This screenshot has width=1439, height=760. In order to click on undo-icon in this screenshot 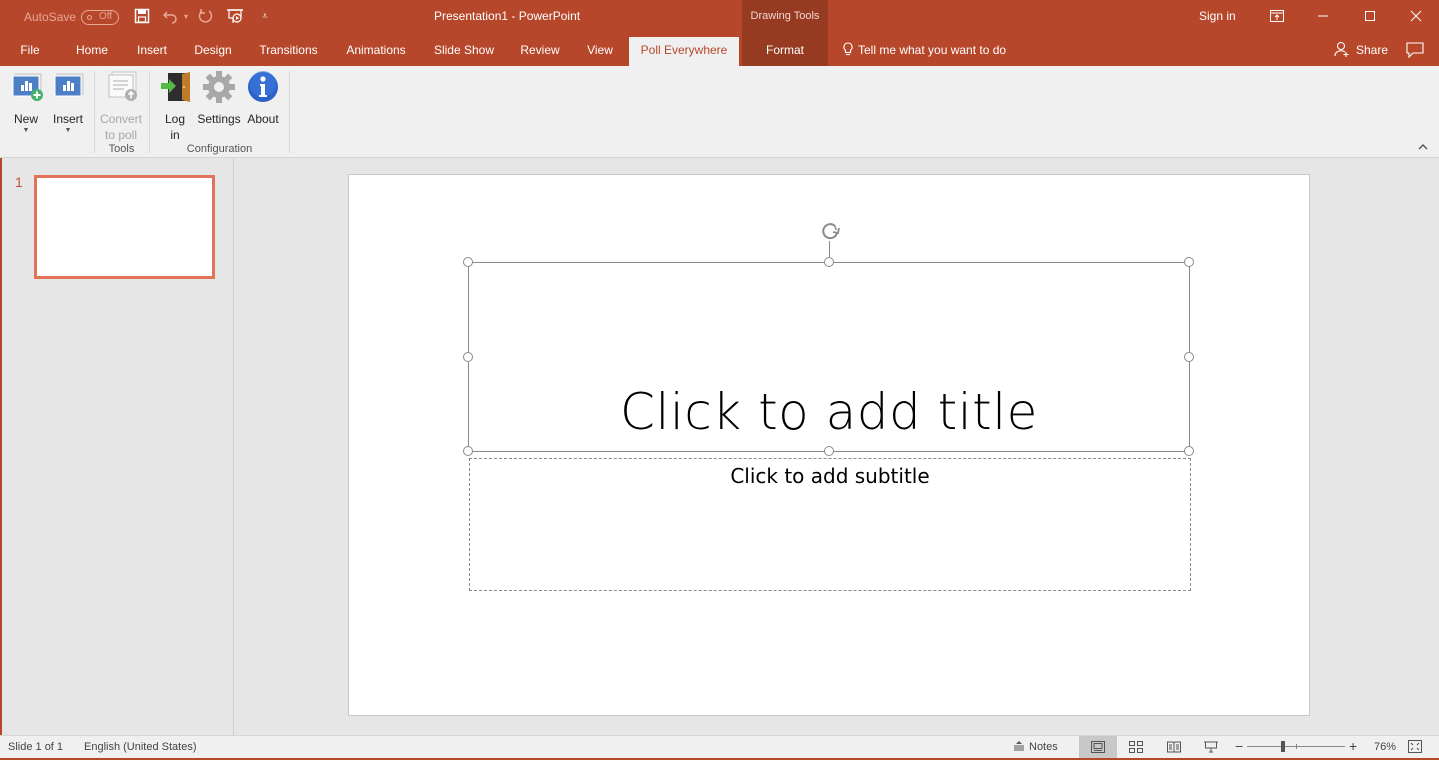, I will do `click(169, 17)`.